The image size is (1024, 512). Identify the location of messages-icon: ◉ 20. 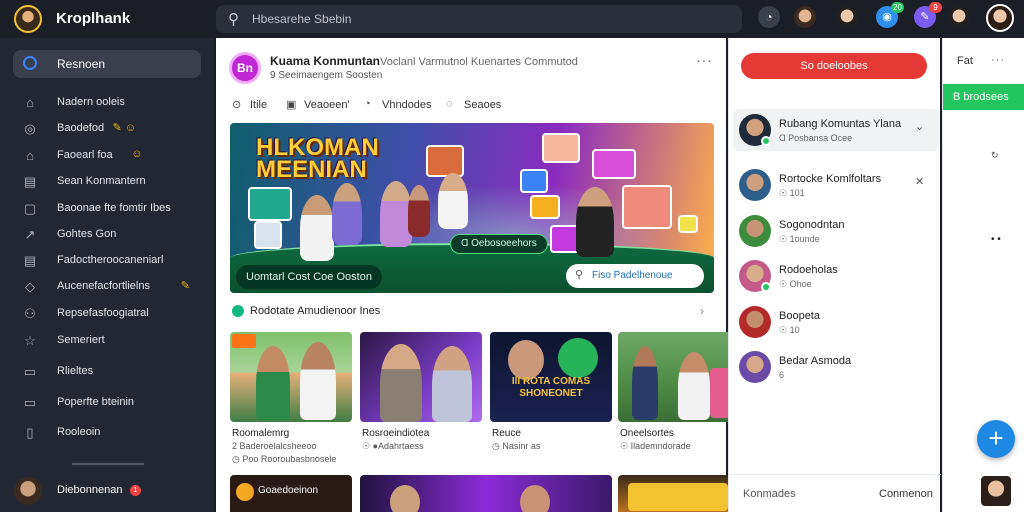
(890, 15).